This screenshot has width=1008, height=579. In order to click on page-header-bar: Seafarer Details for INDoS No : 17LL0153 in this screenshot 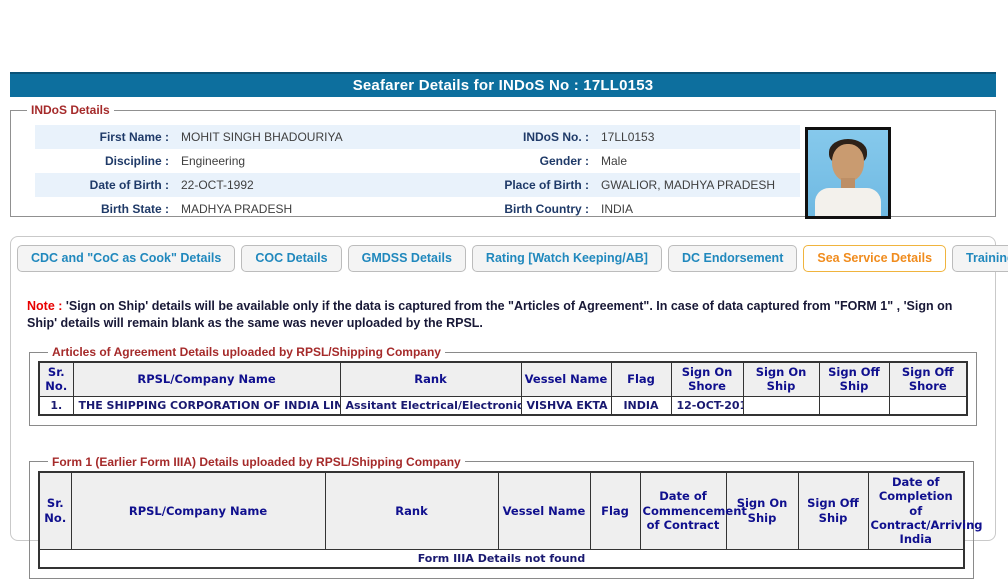, I will do `click(503, 84)`.